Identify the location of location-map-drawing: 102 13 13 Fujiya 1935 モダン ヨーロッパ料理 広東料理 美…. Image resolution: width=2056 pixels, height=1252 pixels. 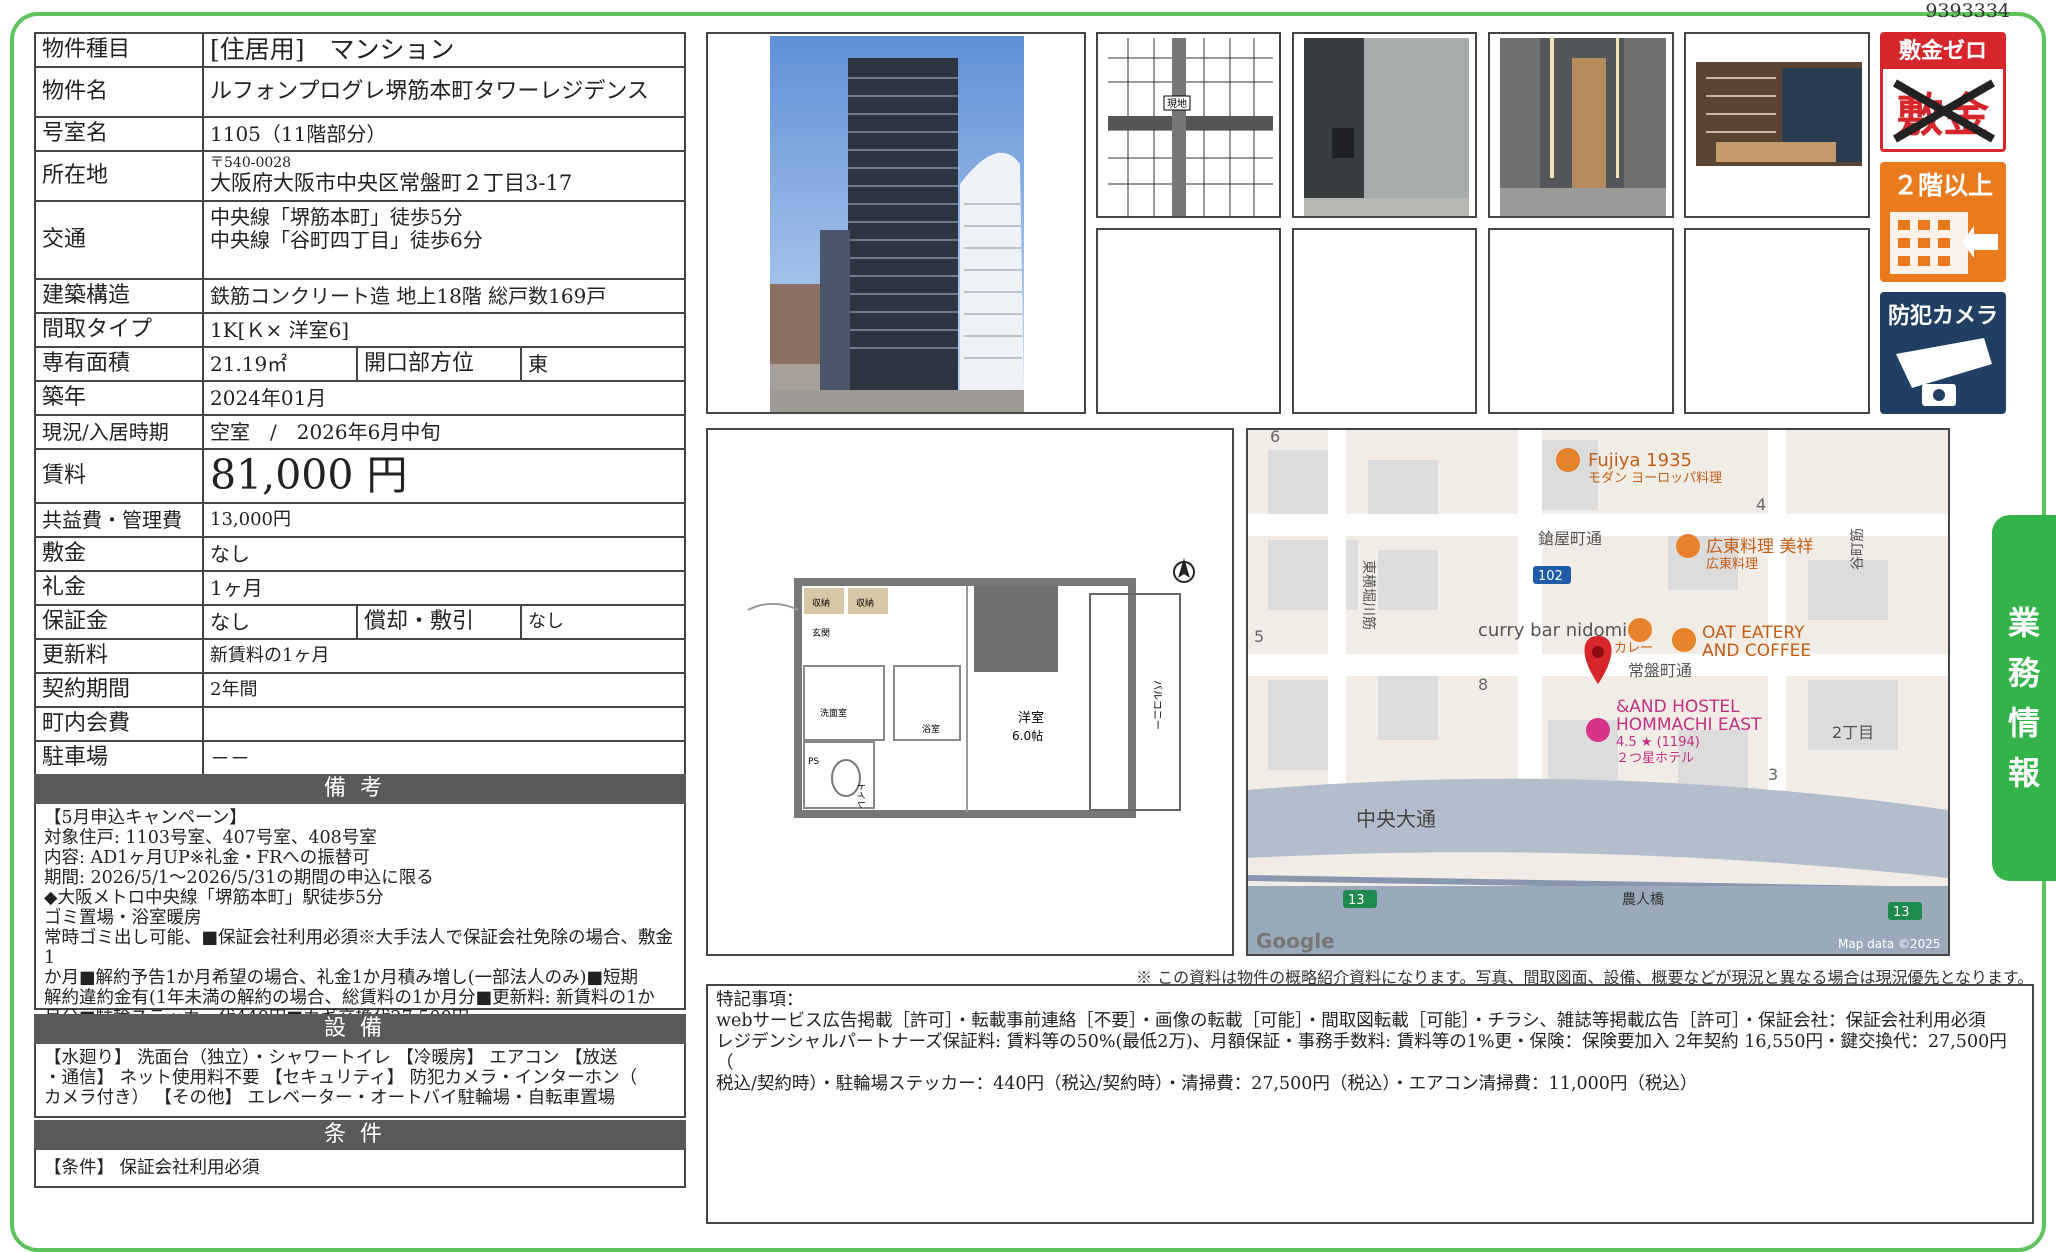
(1598, 692).